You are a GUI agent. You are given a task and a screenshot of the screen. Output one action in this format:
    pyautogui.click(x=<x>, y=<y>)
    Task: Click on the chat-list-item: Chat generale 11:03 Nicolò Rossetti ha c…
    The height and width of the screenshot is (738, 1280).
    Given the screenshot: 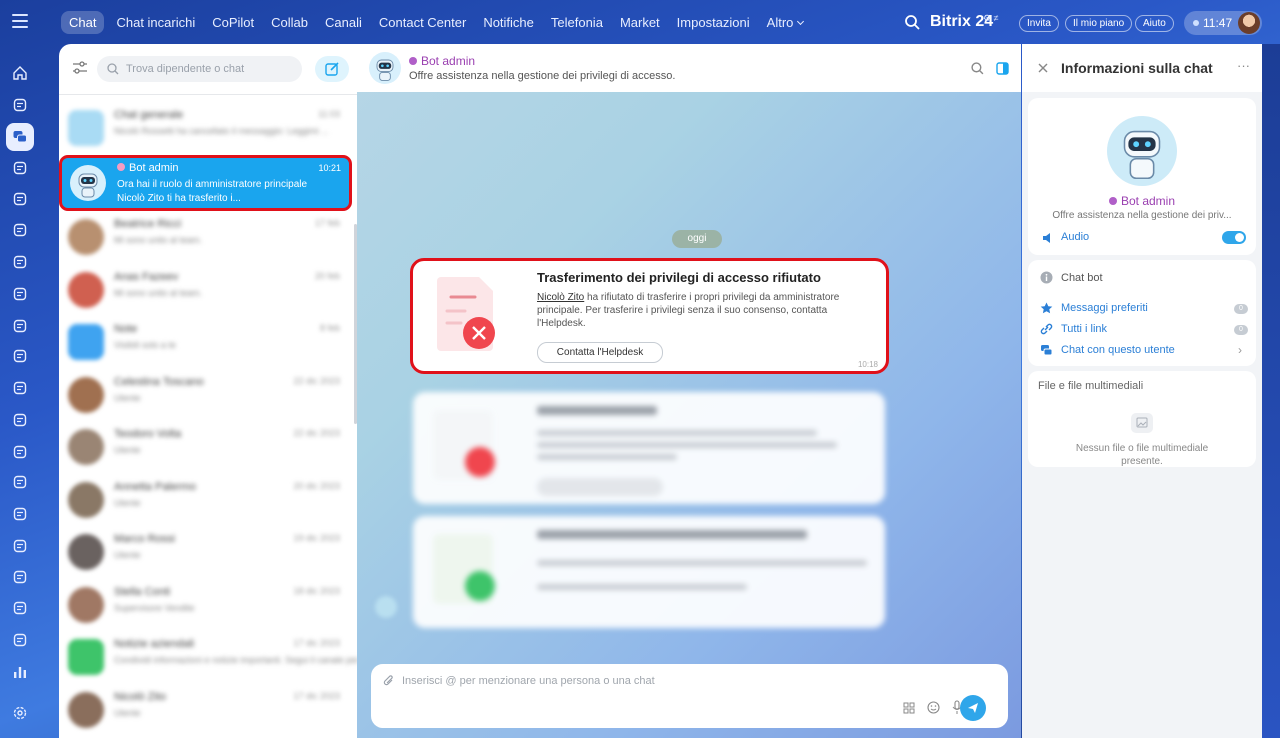 What is the action you would take?
    pyautogui.click(x=204, y=129)
    